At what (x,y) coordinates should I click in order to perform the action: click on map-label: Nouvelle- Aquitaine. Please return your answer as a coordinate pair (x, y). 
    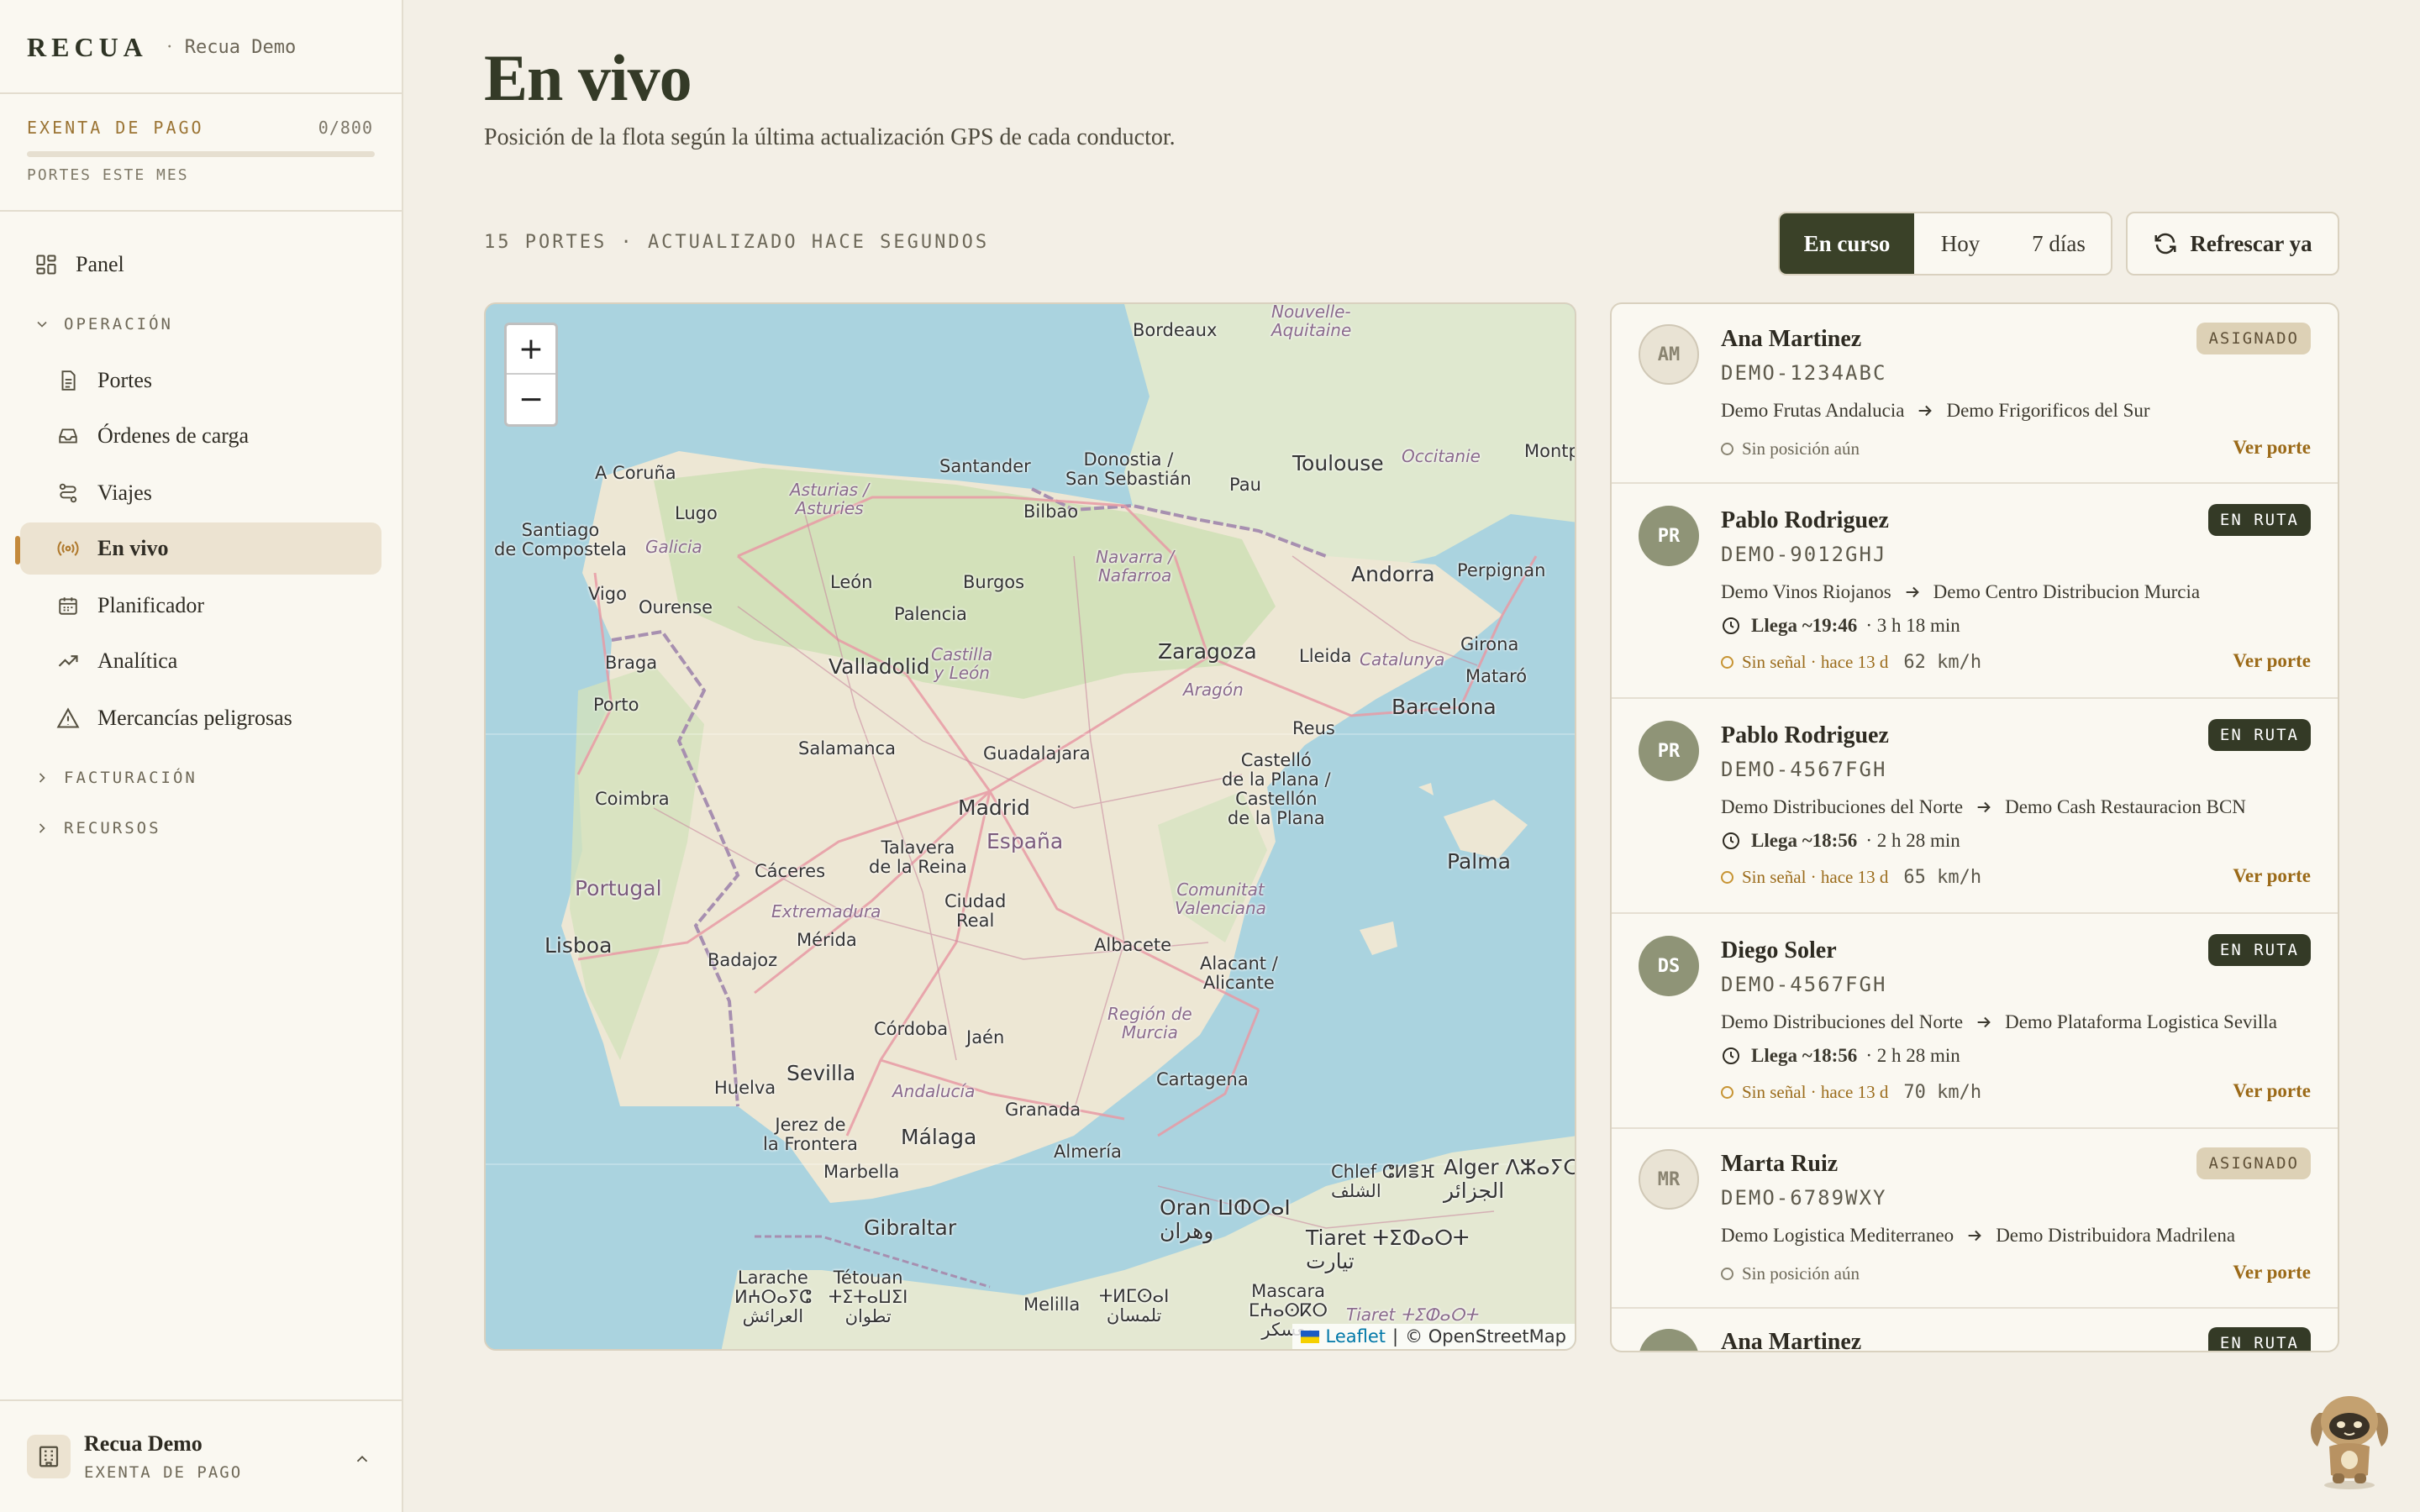
    Looking at the image, I should click on (1312, 321).